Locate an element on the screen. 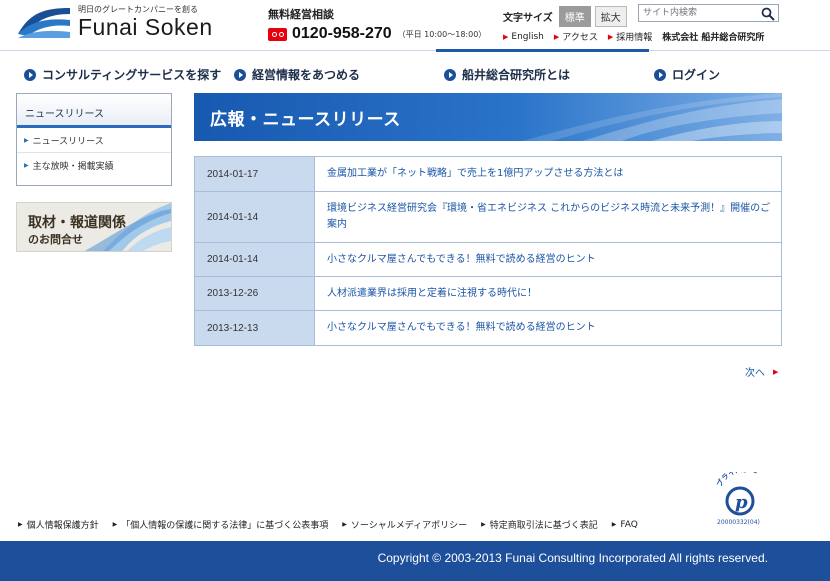 The width and height of the screenshot is (830, 581). svg-text: p is located at coordinates (741, 502).